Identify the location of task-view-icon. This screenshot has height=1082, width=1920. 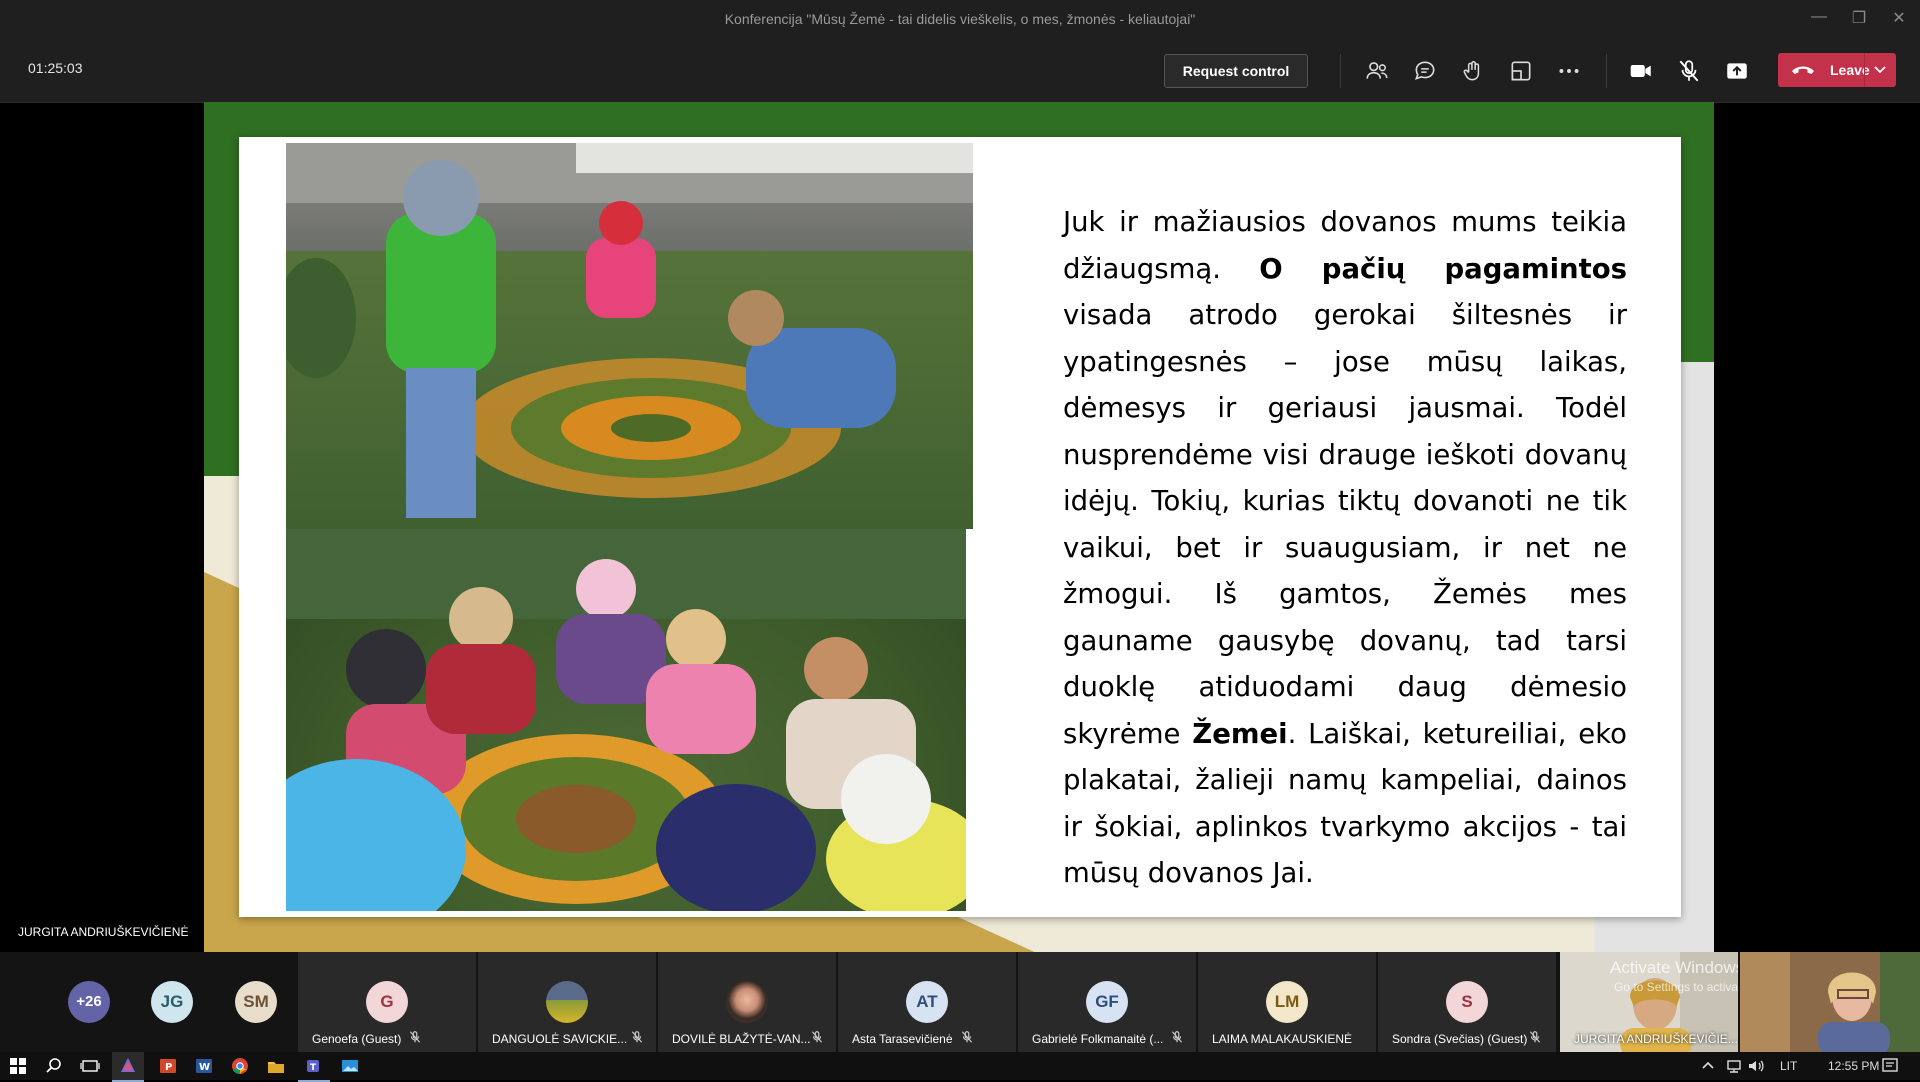
(90, 1066).